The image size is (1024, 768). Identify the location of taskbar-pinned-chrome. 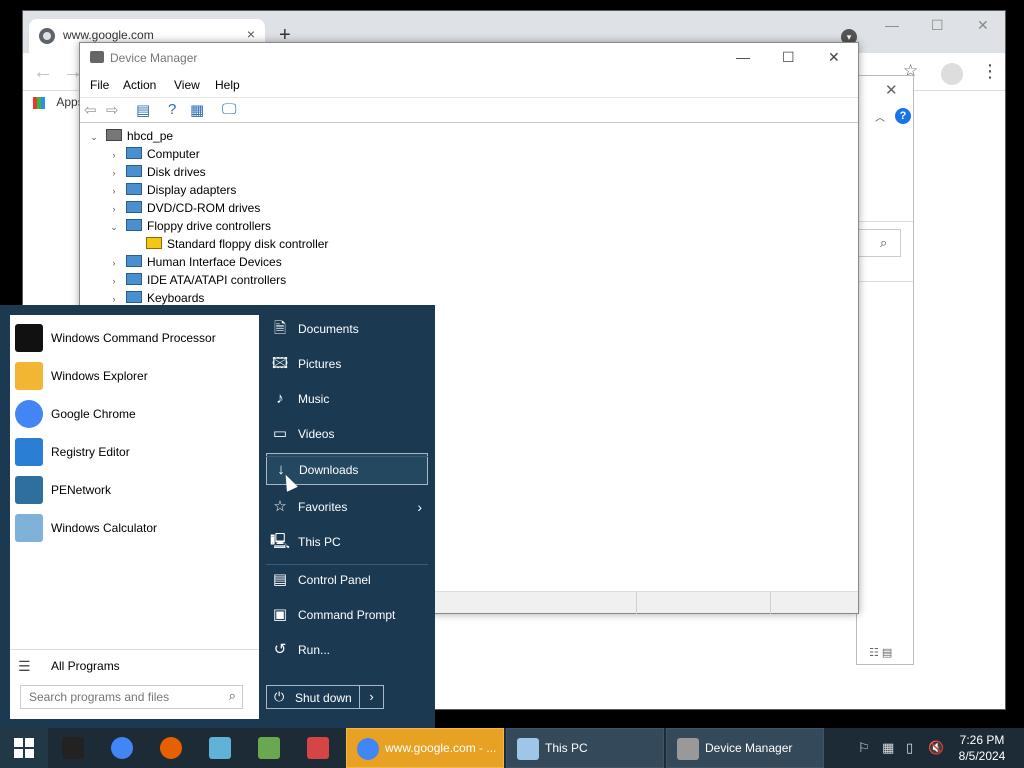
(122, 748).